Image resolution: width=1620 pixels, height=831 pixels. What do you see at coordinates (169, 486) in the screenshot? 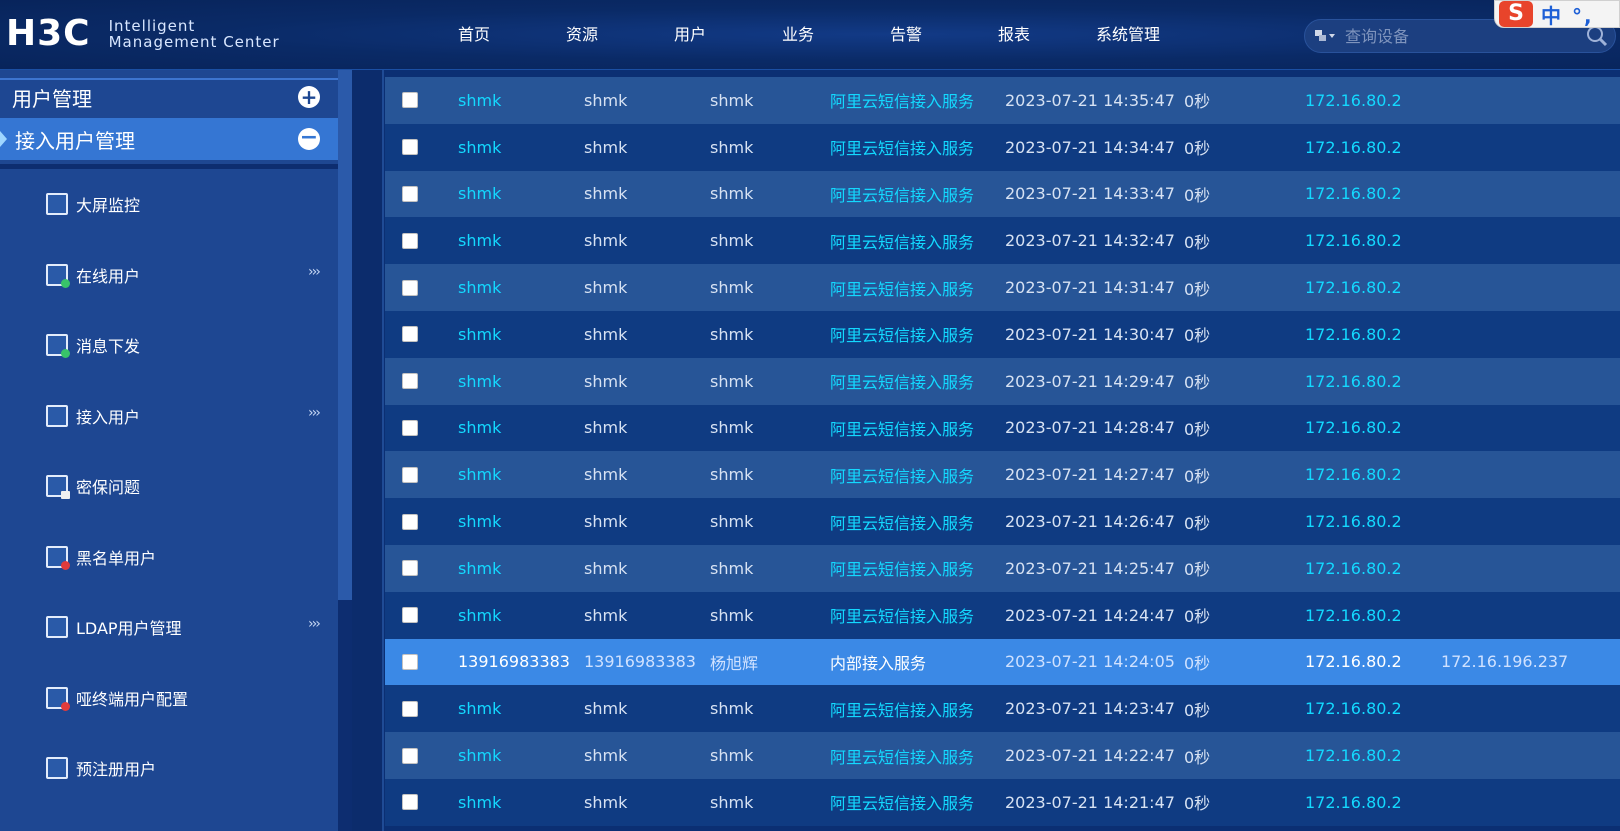
I see `sidebar-item-security-questions: 密保问题` at bounding box center [169, 486].